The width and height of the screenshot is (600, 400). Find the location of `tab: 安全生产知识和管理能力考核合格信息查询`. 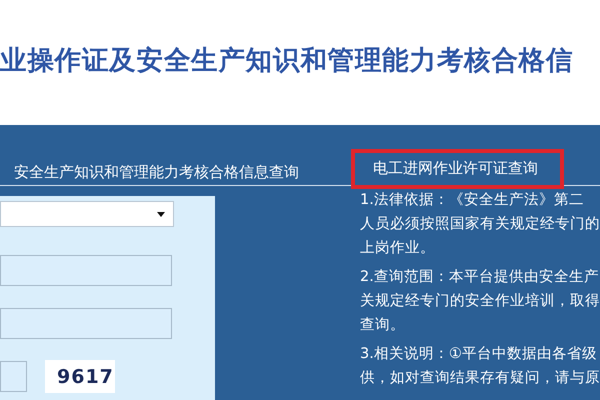

tab: 安全生产知识和管理能力考核合格信息查询 is located at coordinates (160, 173).